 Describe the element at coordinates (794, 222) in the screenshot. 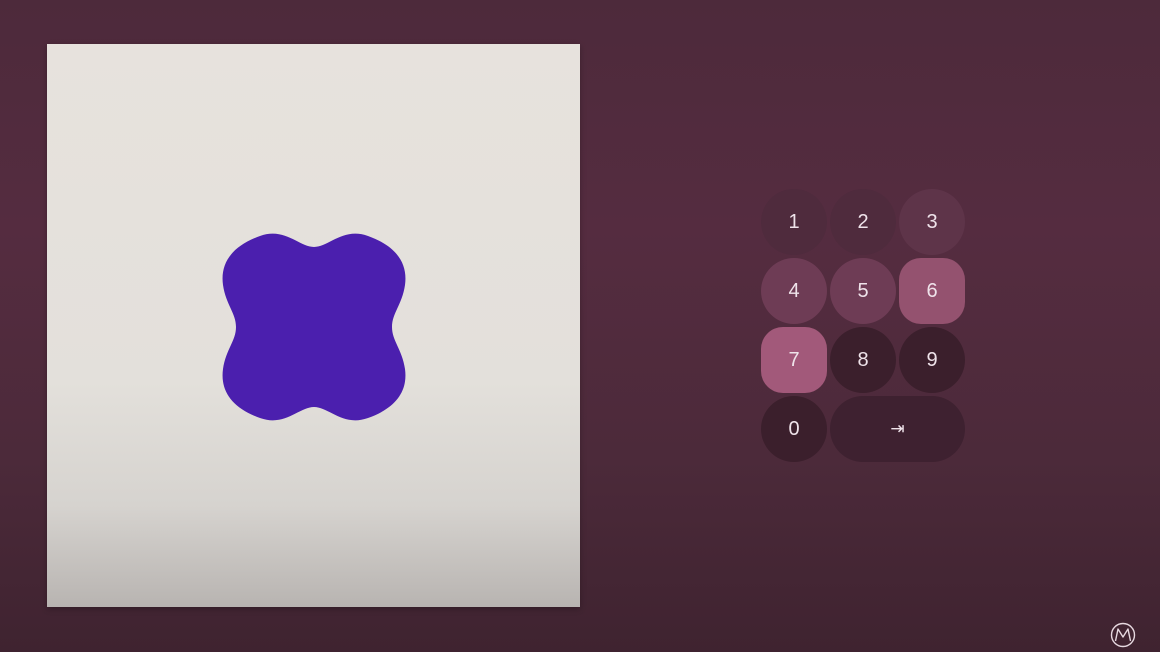

I see `key-1: 1` at that location.